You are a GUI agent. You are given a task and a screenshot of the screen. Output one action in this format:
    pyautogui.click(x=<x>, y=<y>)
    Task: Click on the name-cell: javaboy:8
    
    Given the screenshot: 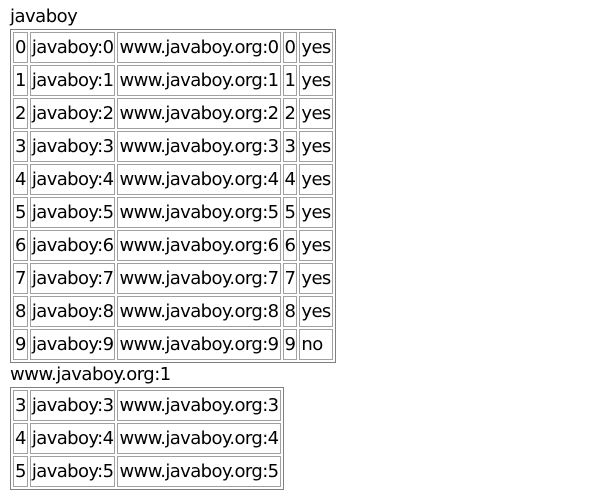 What is the action you would take?
    pyautogui.click(x=72, y=311)
    